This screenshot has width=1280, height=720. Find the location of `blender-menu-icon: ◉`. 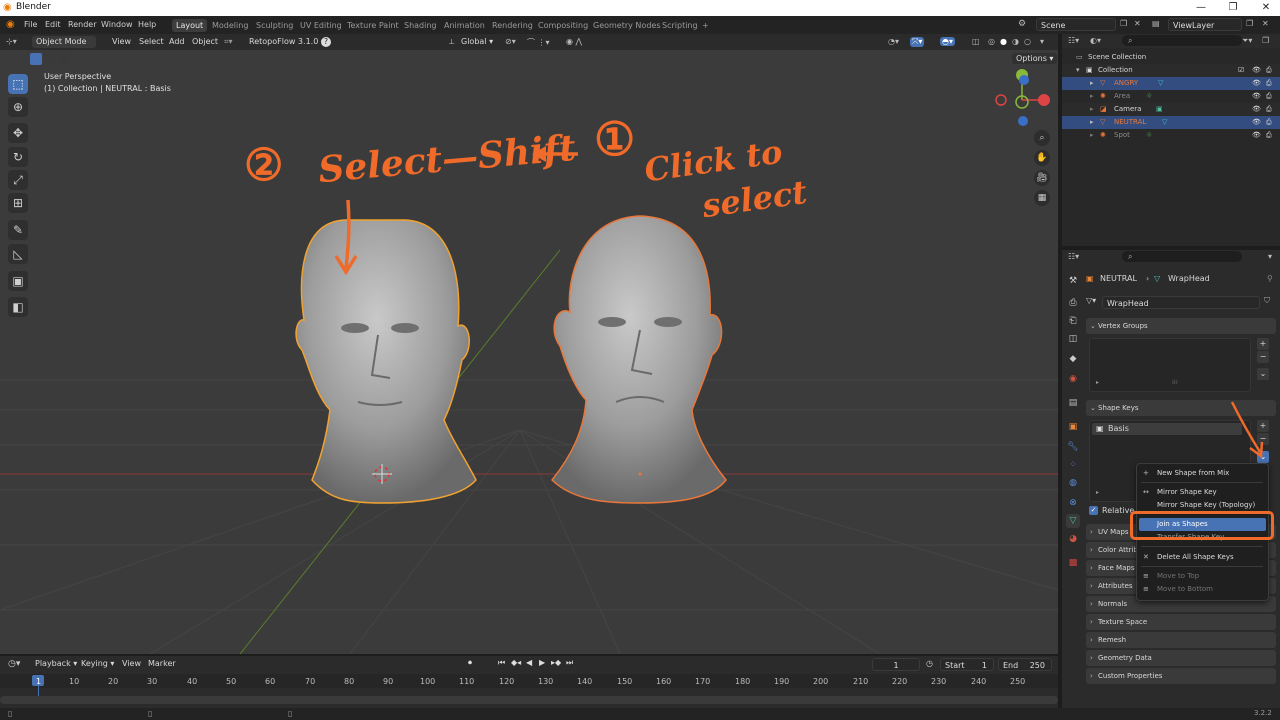

blender-menu-icon: ◉ is located at coordinates (10, 24).